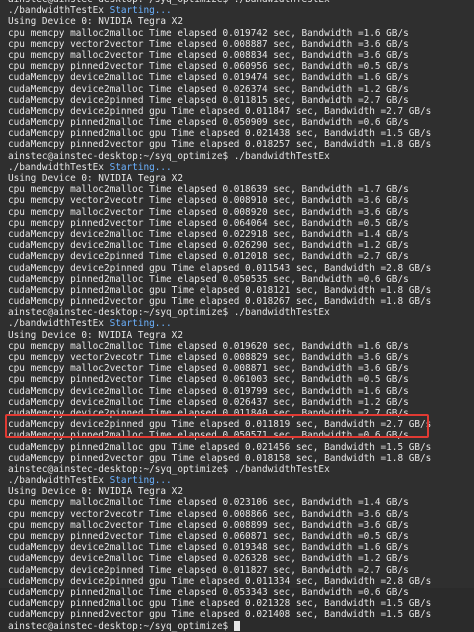  What do you see at coordinates (217, 426) in the screenshot?
I see `highlight-box` at bounding box center [217, 426].